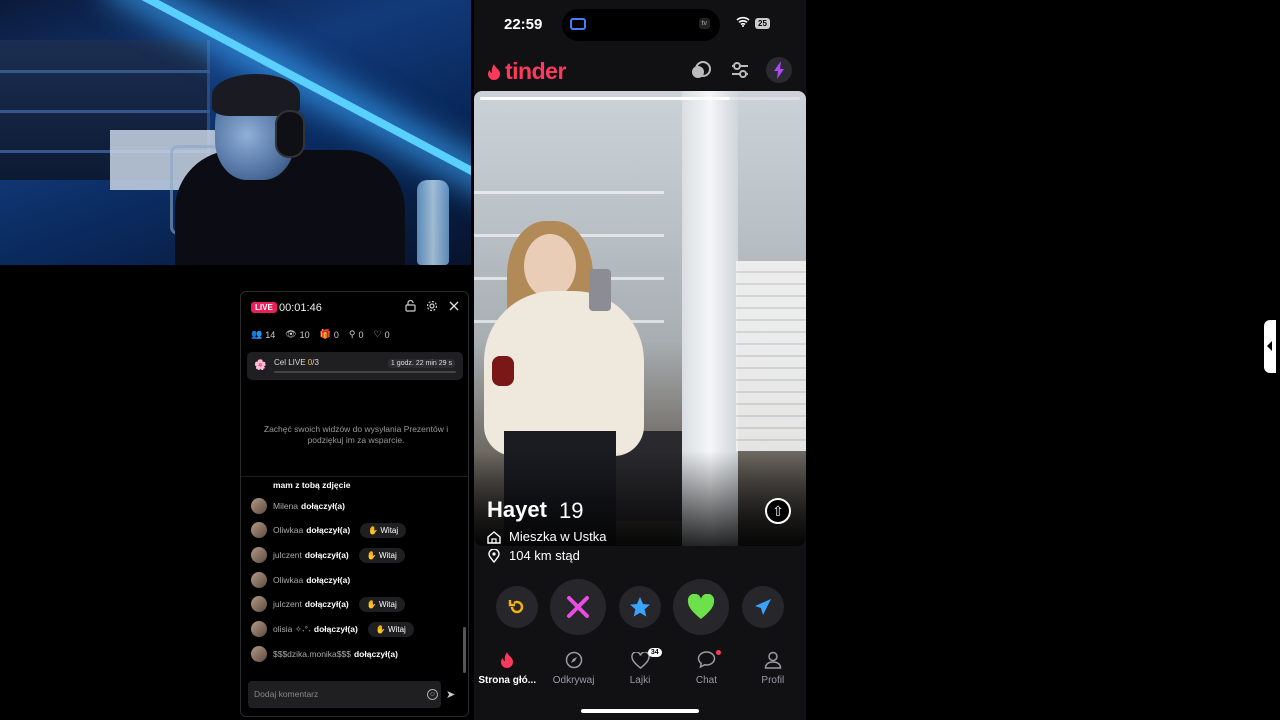  Describe the element at coordinates (296, 362) in the screenshot. I see `goal-label: Cel LIVE 0/3` at that location.